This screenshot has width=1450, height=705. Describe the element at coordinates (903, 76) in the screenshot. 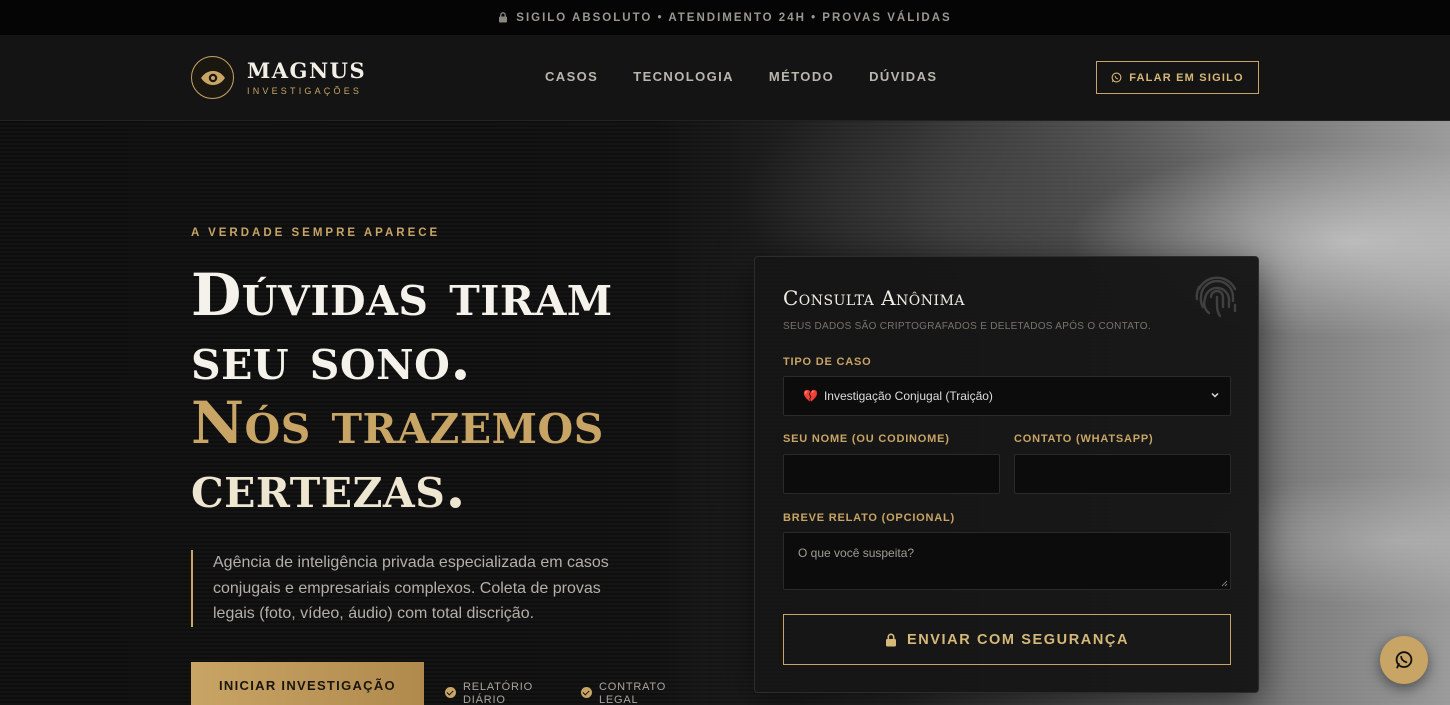

I see `nav-item-duvidas: DÚVIDAS` at that location.